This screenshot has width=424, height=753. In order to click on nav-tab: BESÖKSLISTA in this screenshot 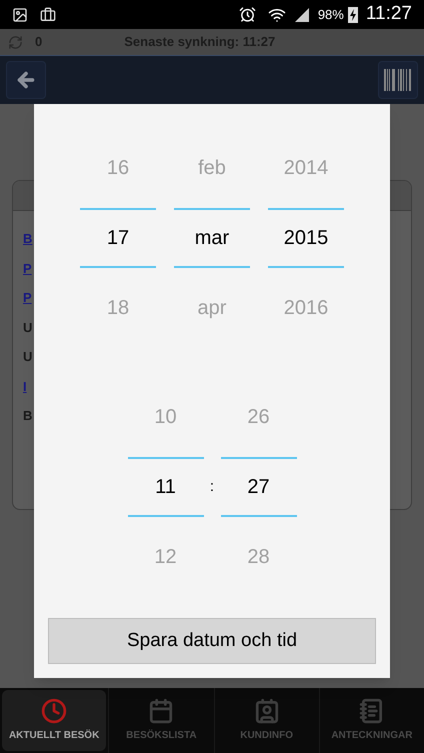, I will do `click(161, 720)`.